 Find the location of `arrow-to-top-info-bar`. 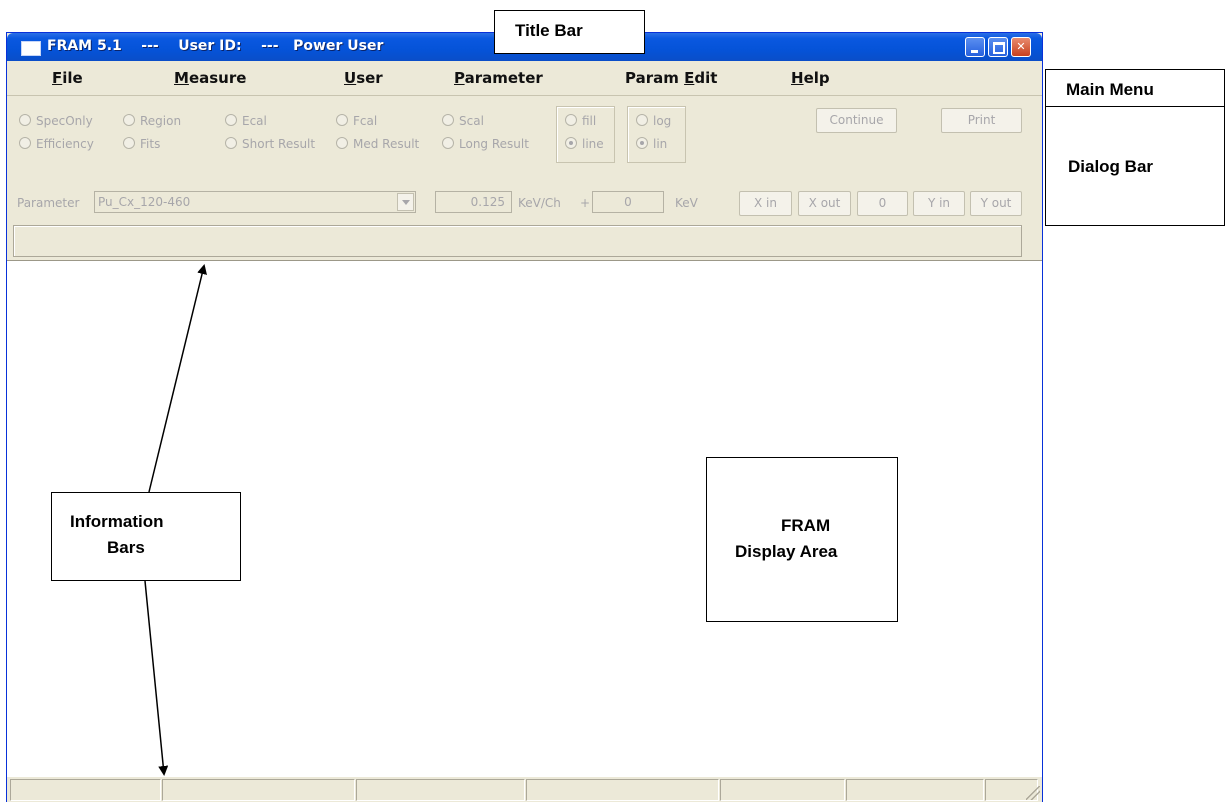

arrow-to-top-info-bar is located at coordinates (177, 378).